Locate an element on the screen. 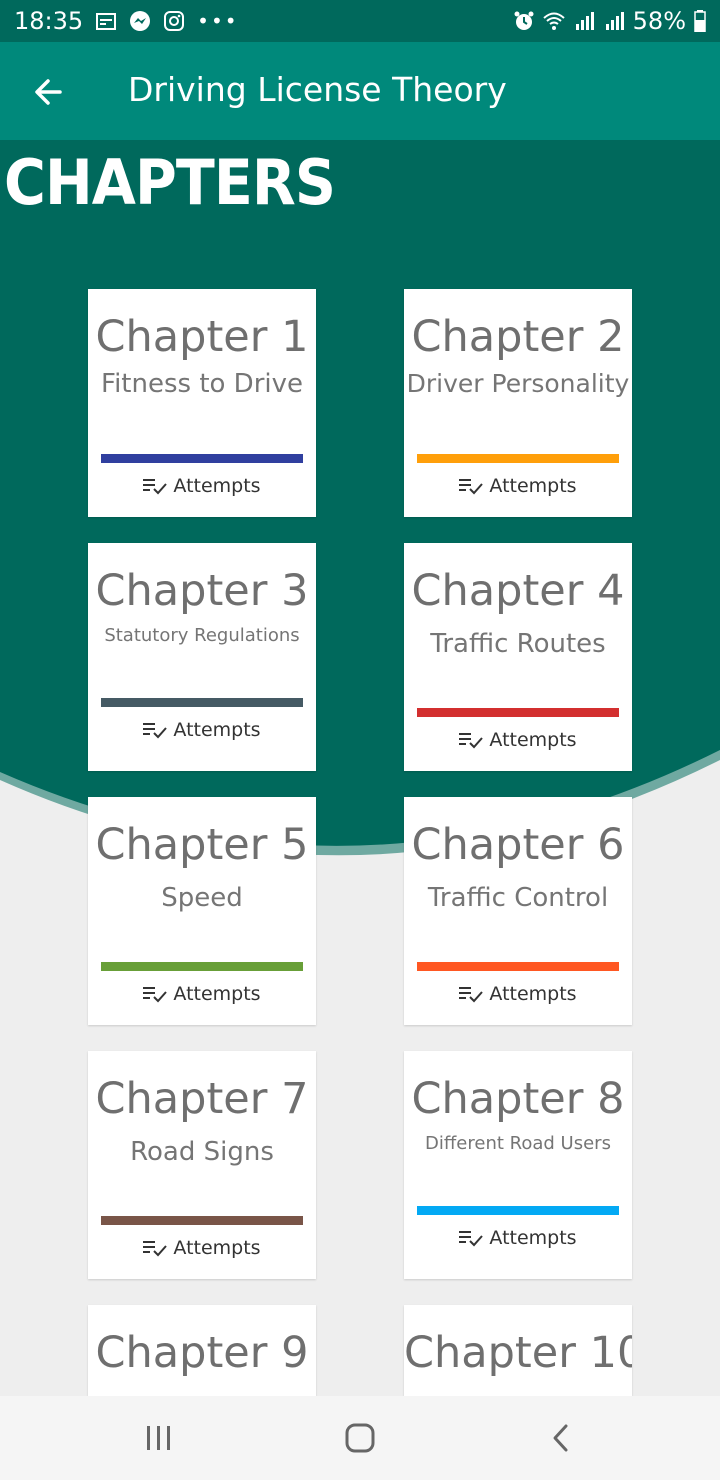 The width and height of the screenshot is (720, 1480). chapter-title: Chapter 7 is located at coordinates (202, 1099).